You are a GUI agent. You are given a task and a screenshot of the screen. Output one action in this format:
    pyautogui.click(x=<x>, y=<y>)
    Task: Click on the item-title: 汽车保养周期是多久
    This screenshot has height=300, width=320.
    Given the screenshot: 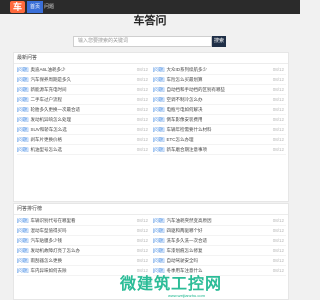 What is the action you would take?
    pyautogui.click(x=51, y=79)
    